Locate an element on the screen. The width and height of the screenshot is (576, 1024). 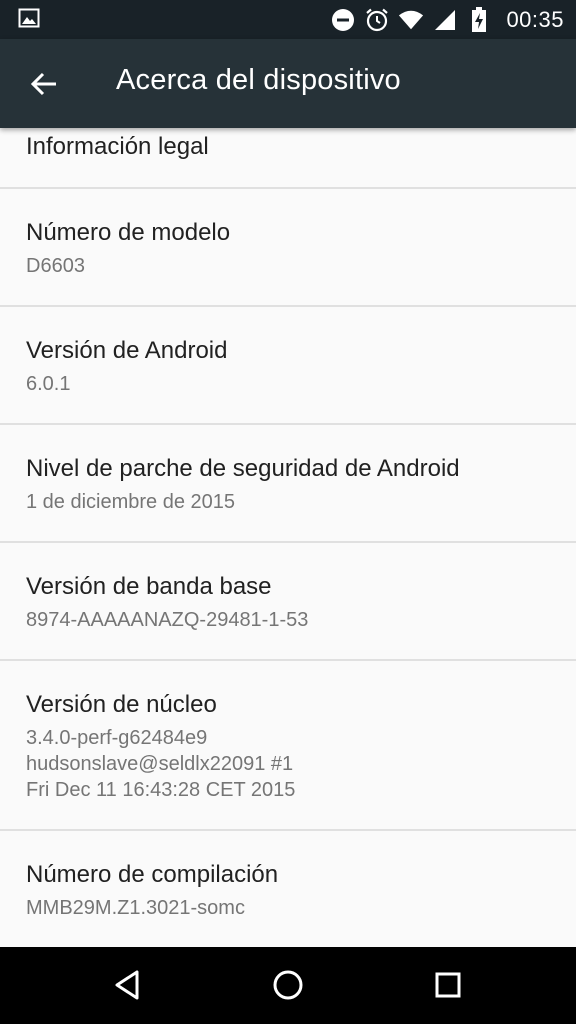
navigation-bar is located at coordinates (288, 985).